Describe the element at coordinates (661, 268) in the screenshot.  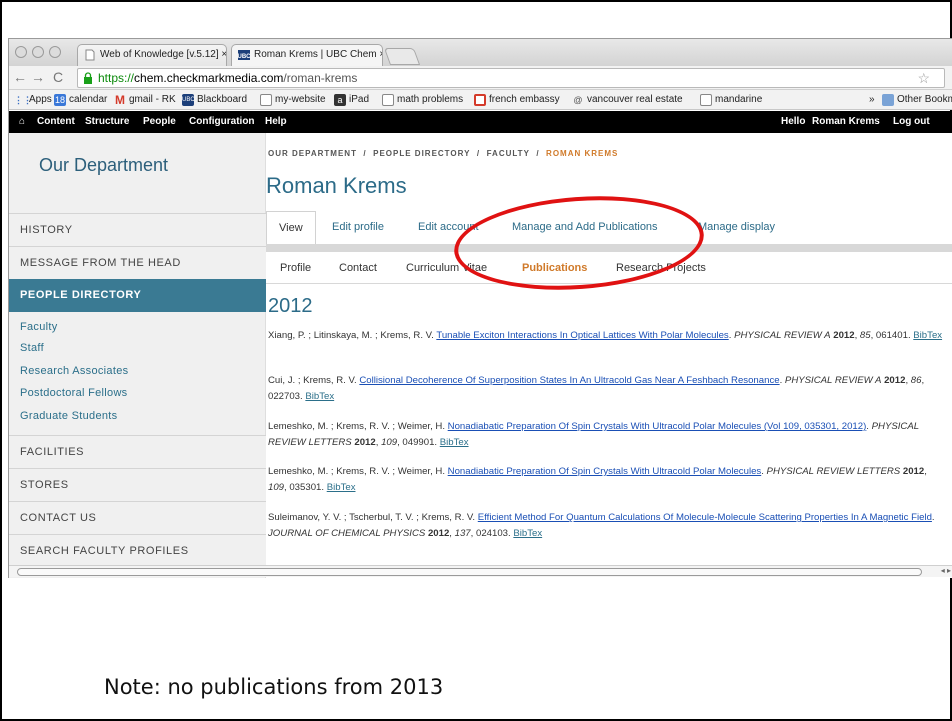
I see `subtab-research-projects: Research Projects` at that location.